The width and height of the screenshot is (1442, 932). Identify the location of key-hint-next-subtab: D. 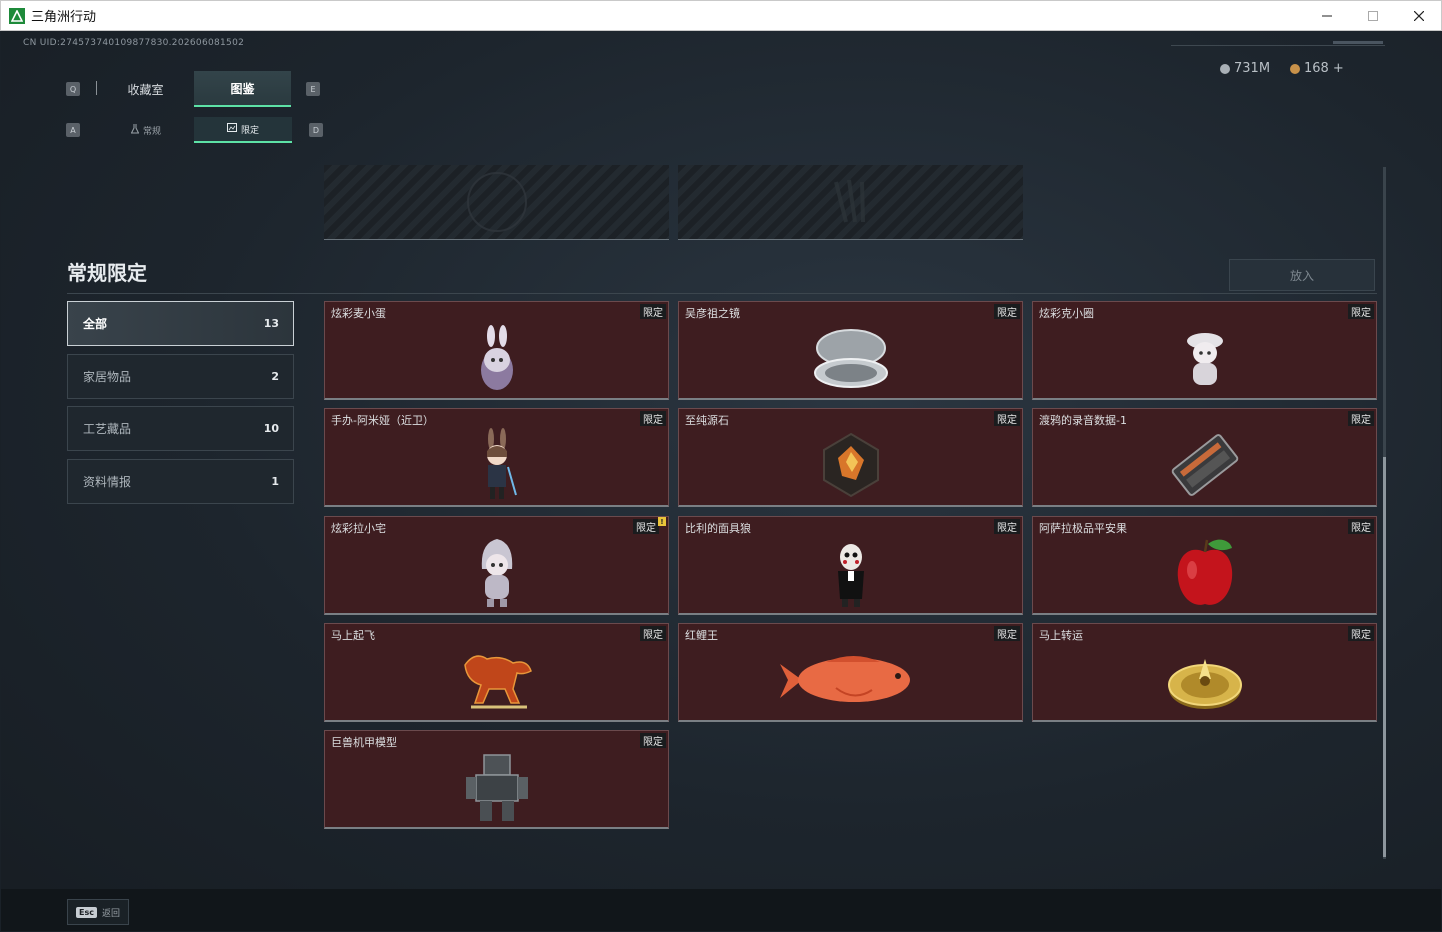
(316, 130).